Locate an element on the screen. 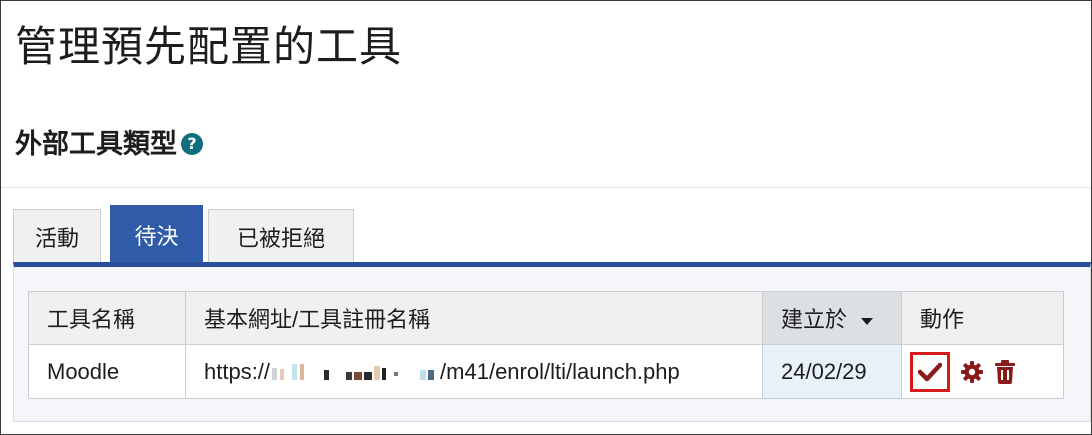 The height and width of the screenshot is (435, 1092). section-heading: 外部工具類型 ? is located at coordinates (109, 141).